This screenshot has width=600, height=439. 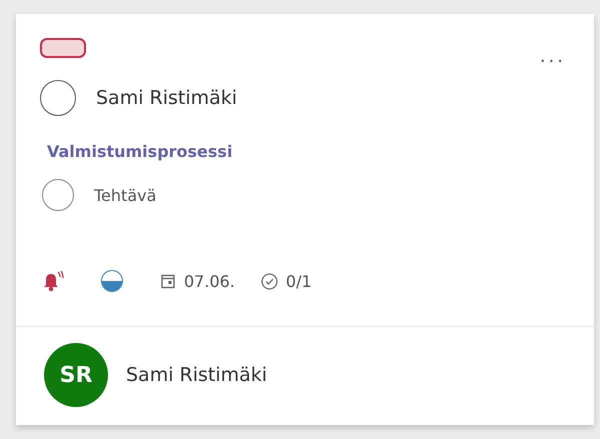 I want to click on complete-checkbox, so click(x=58, y=98).